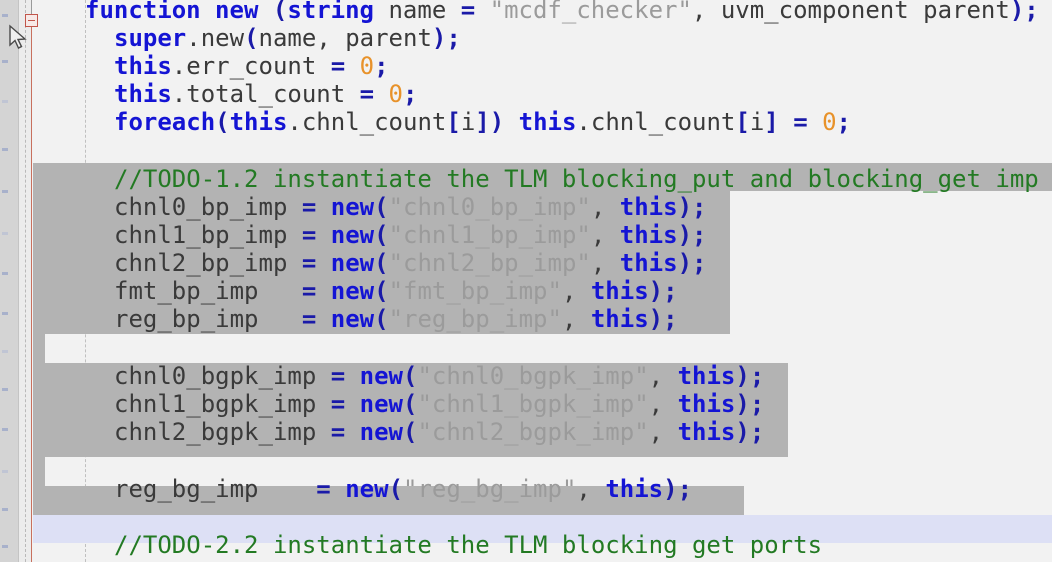  I want to click on token-id: ., so click(193, 38).